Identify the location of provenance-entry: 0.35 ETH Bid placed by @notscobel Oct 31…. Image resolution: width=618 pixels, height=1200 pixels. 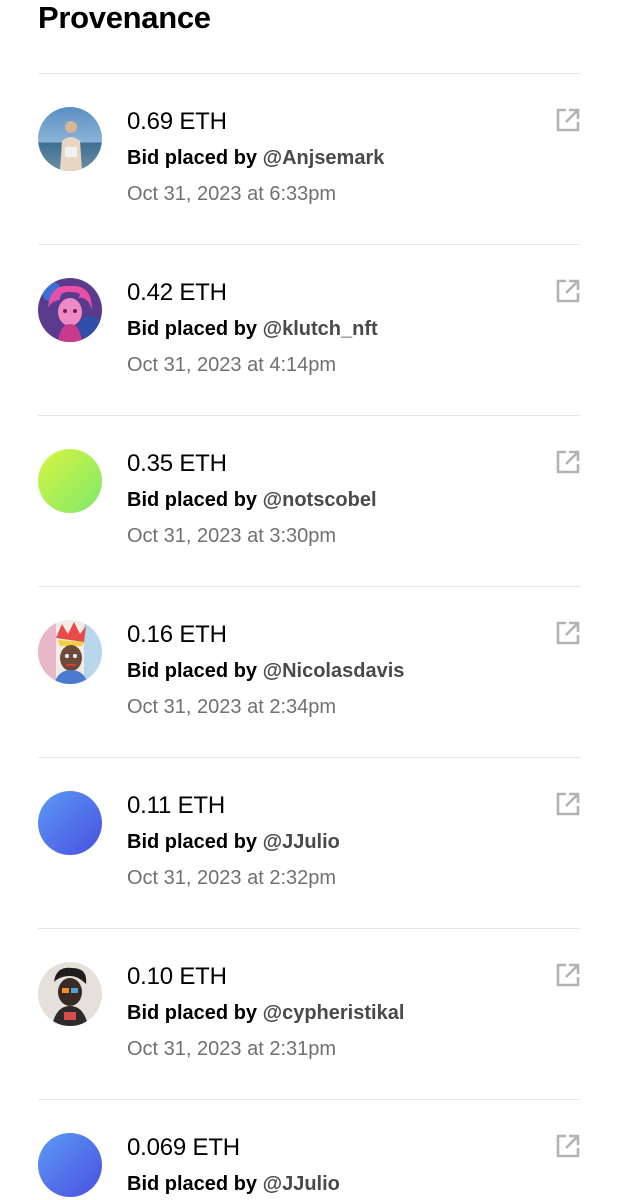
(309, 501).